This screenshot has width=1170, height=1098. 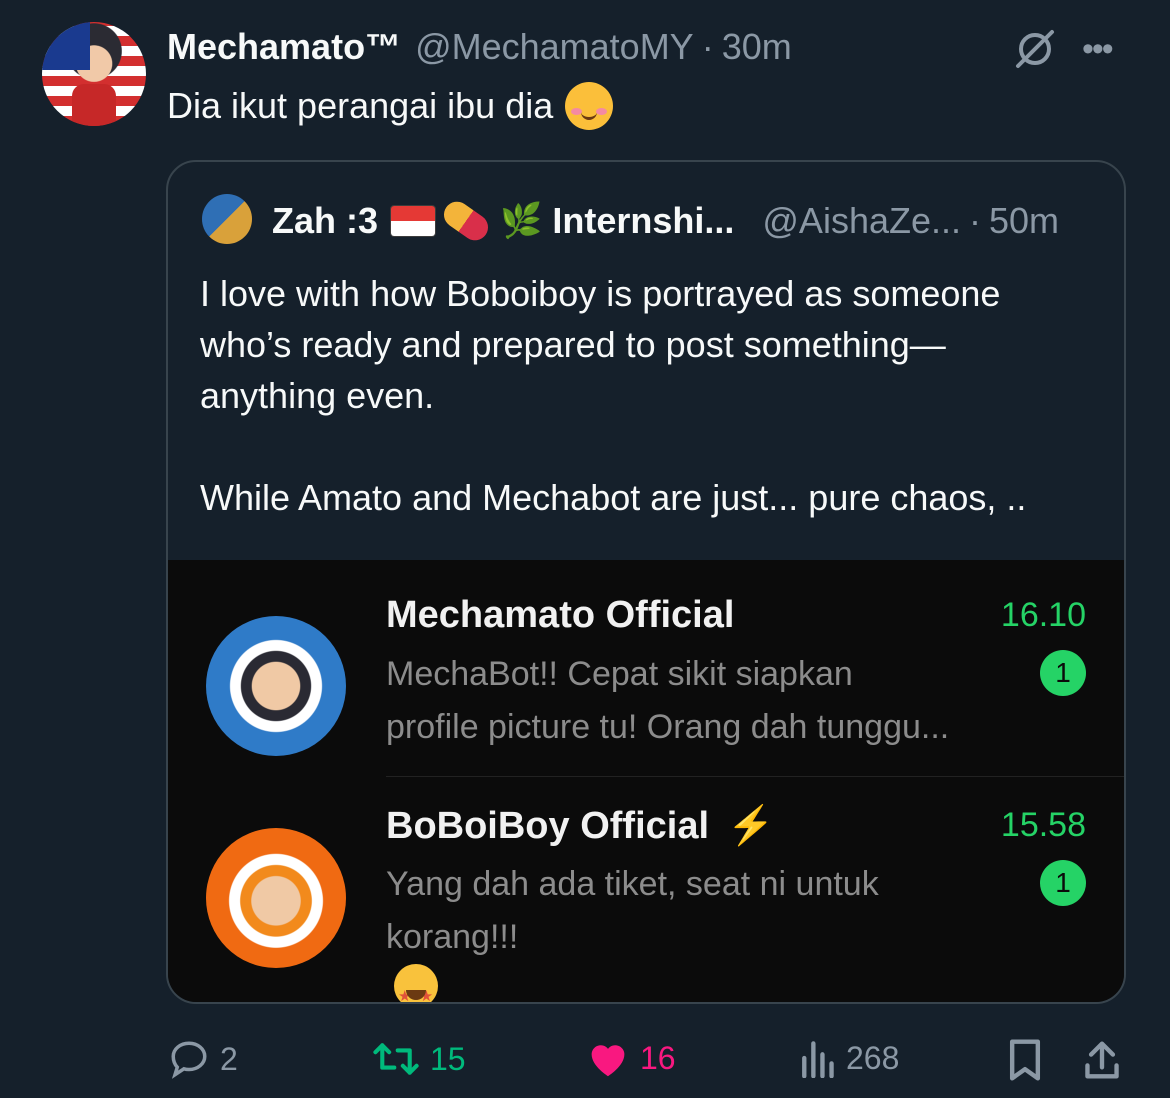 I want to click on quoted-text-line: anything even., so click(x=317, y=395).